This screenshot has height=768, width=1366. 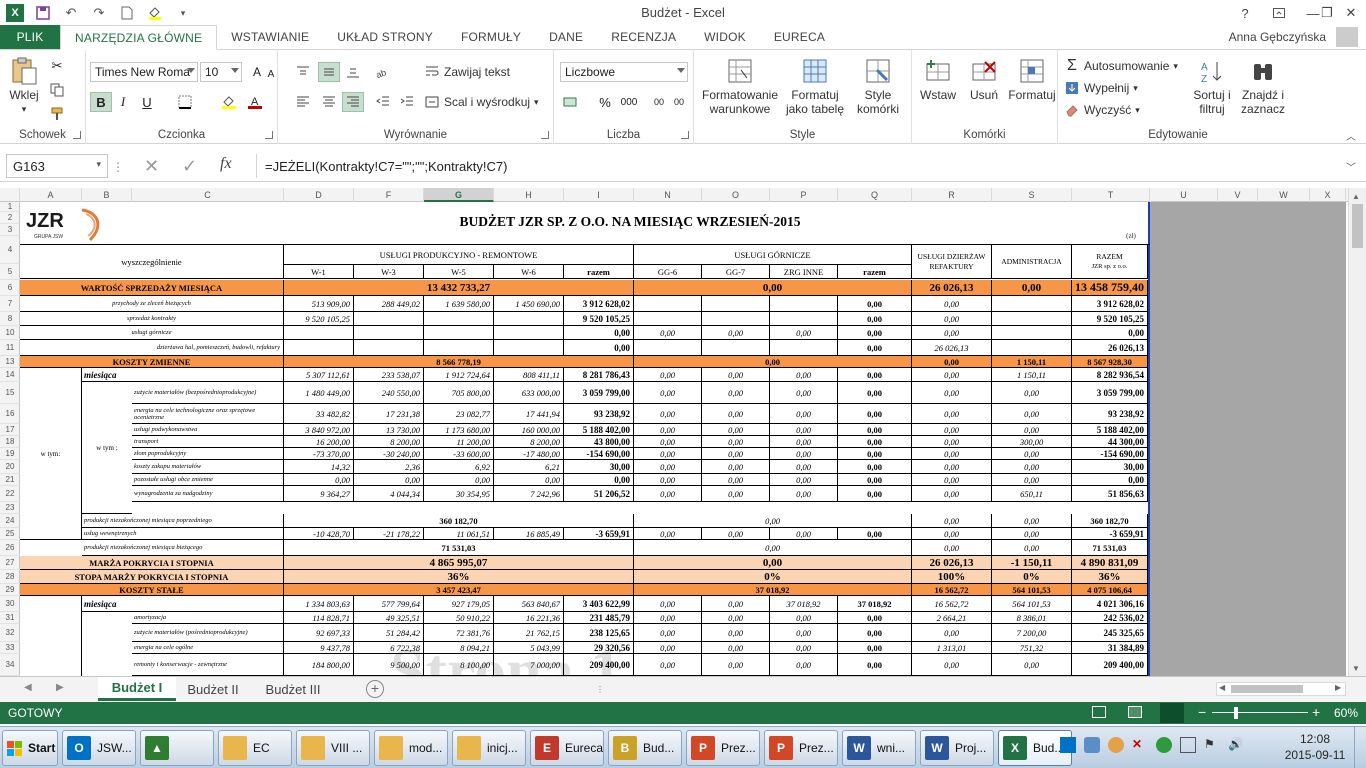 What do you see at coordinates (127, 13) in the screenshot?
I see `new-document-icon` at bounding box center [127, 13].